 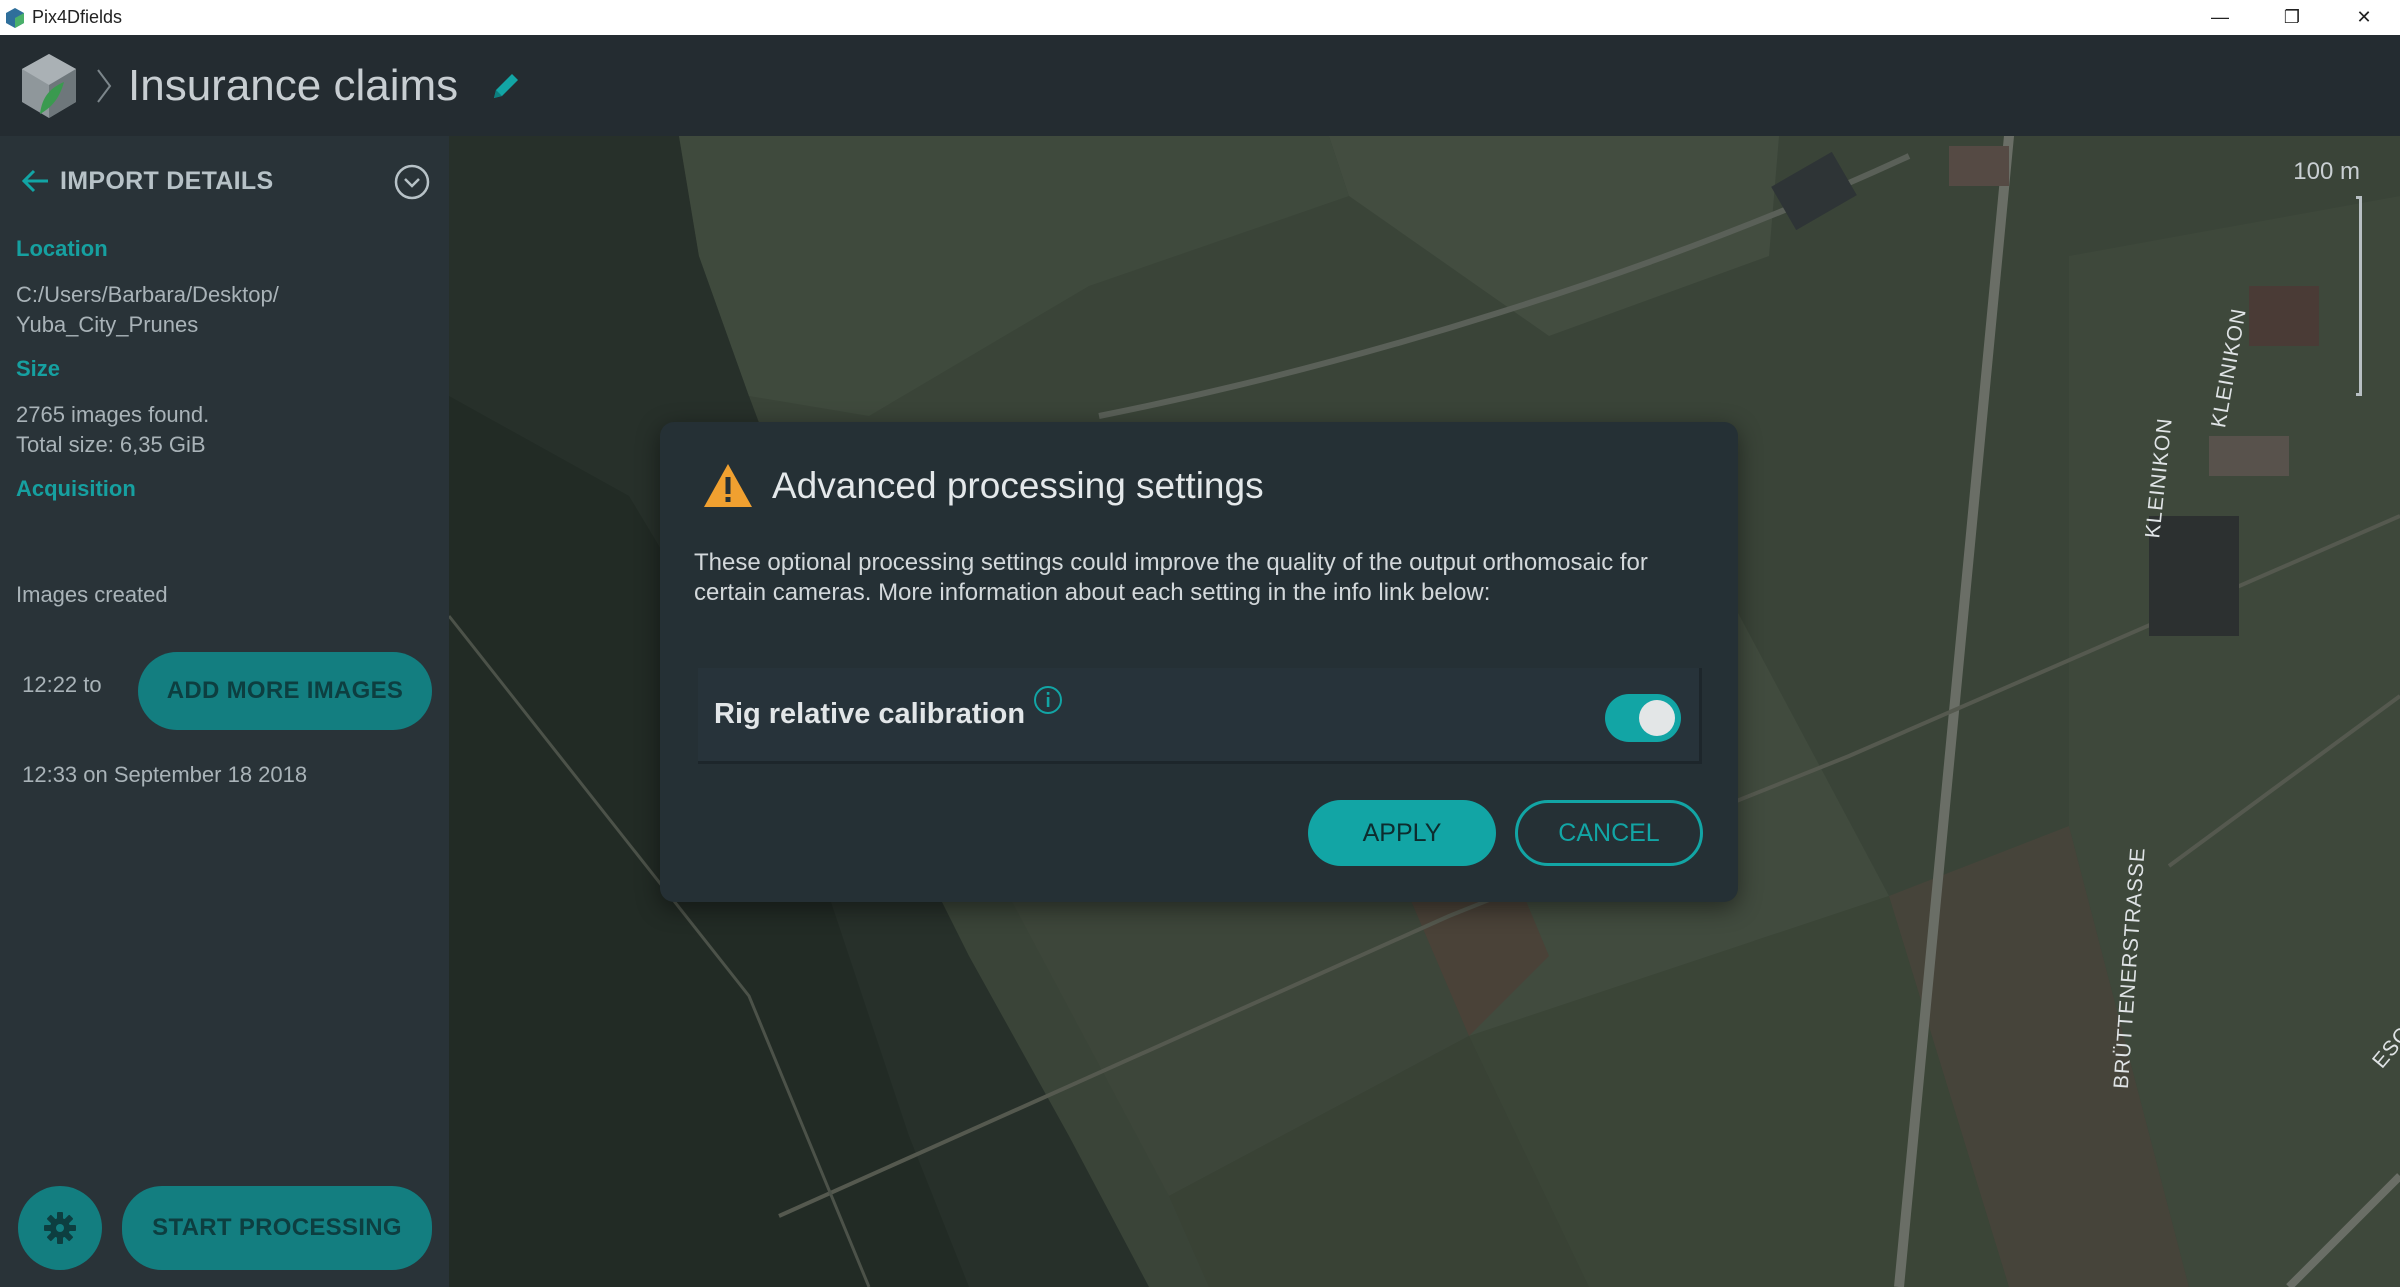 I want to click on info-icon, so click(x=1048, y=700).